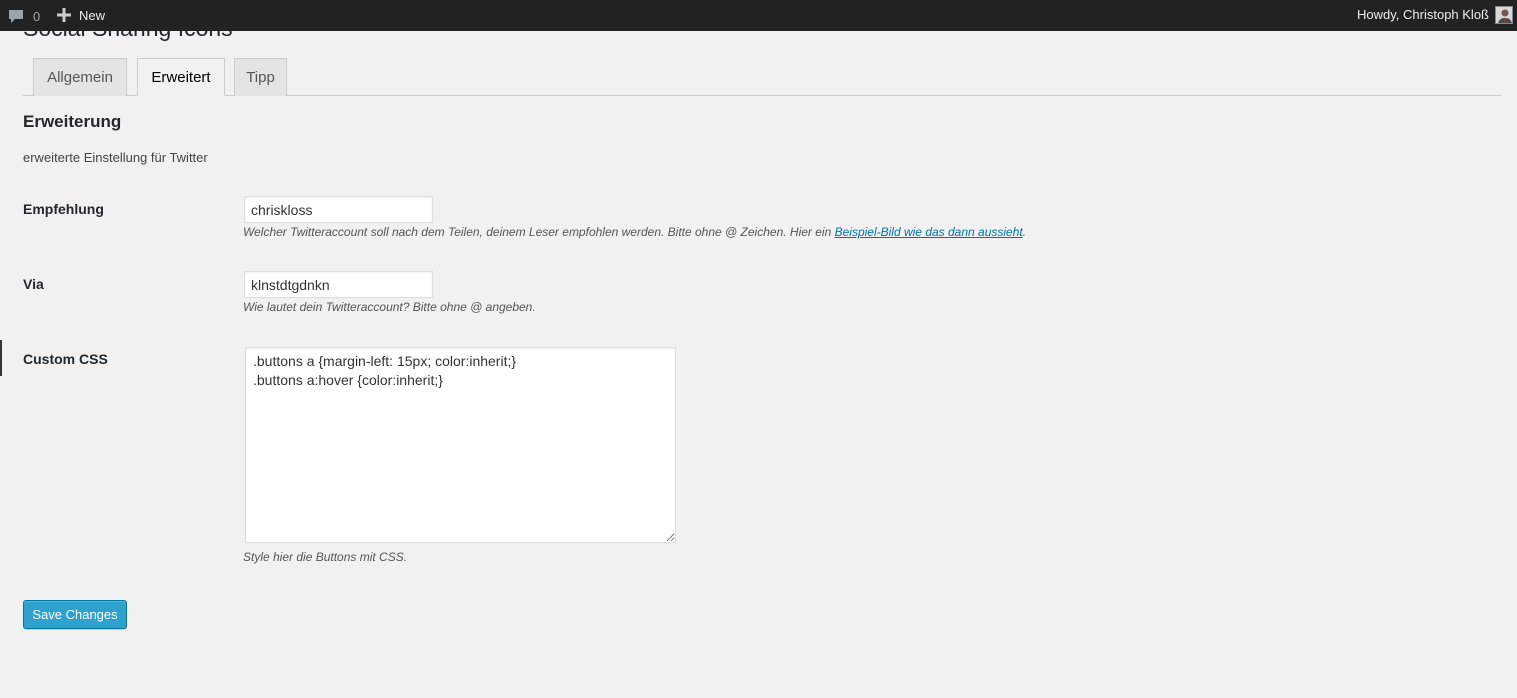 This screenshot has height=698, width=1517. What do you see at coordinates (16, 16) in the screenshot?
I see `comment-icon` at bounding box center [16, 16].